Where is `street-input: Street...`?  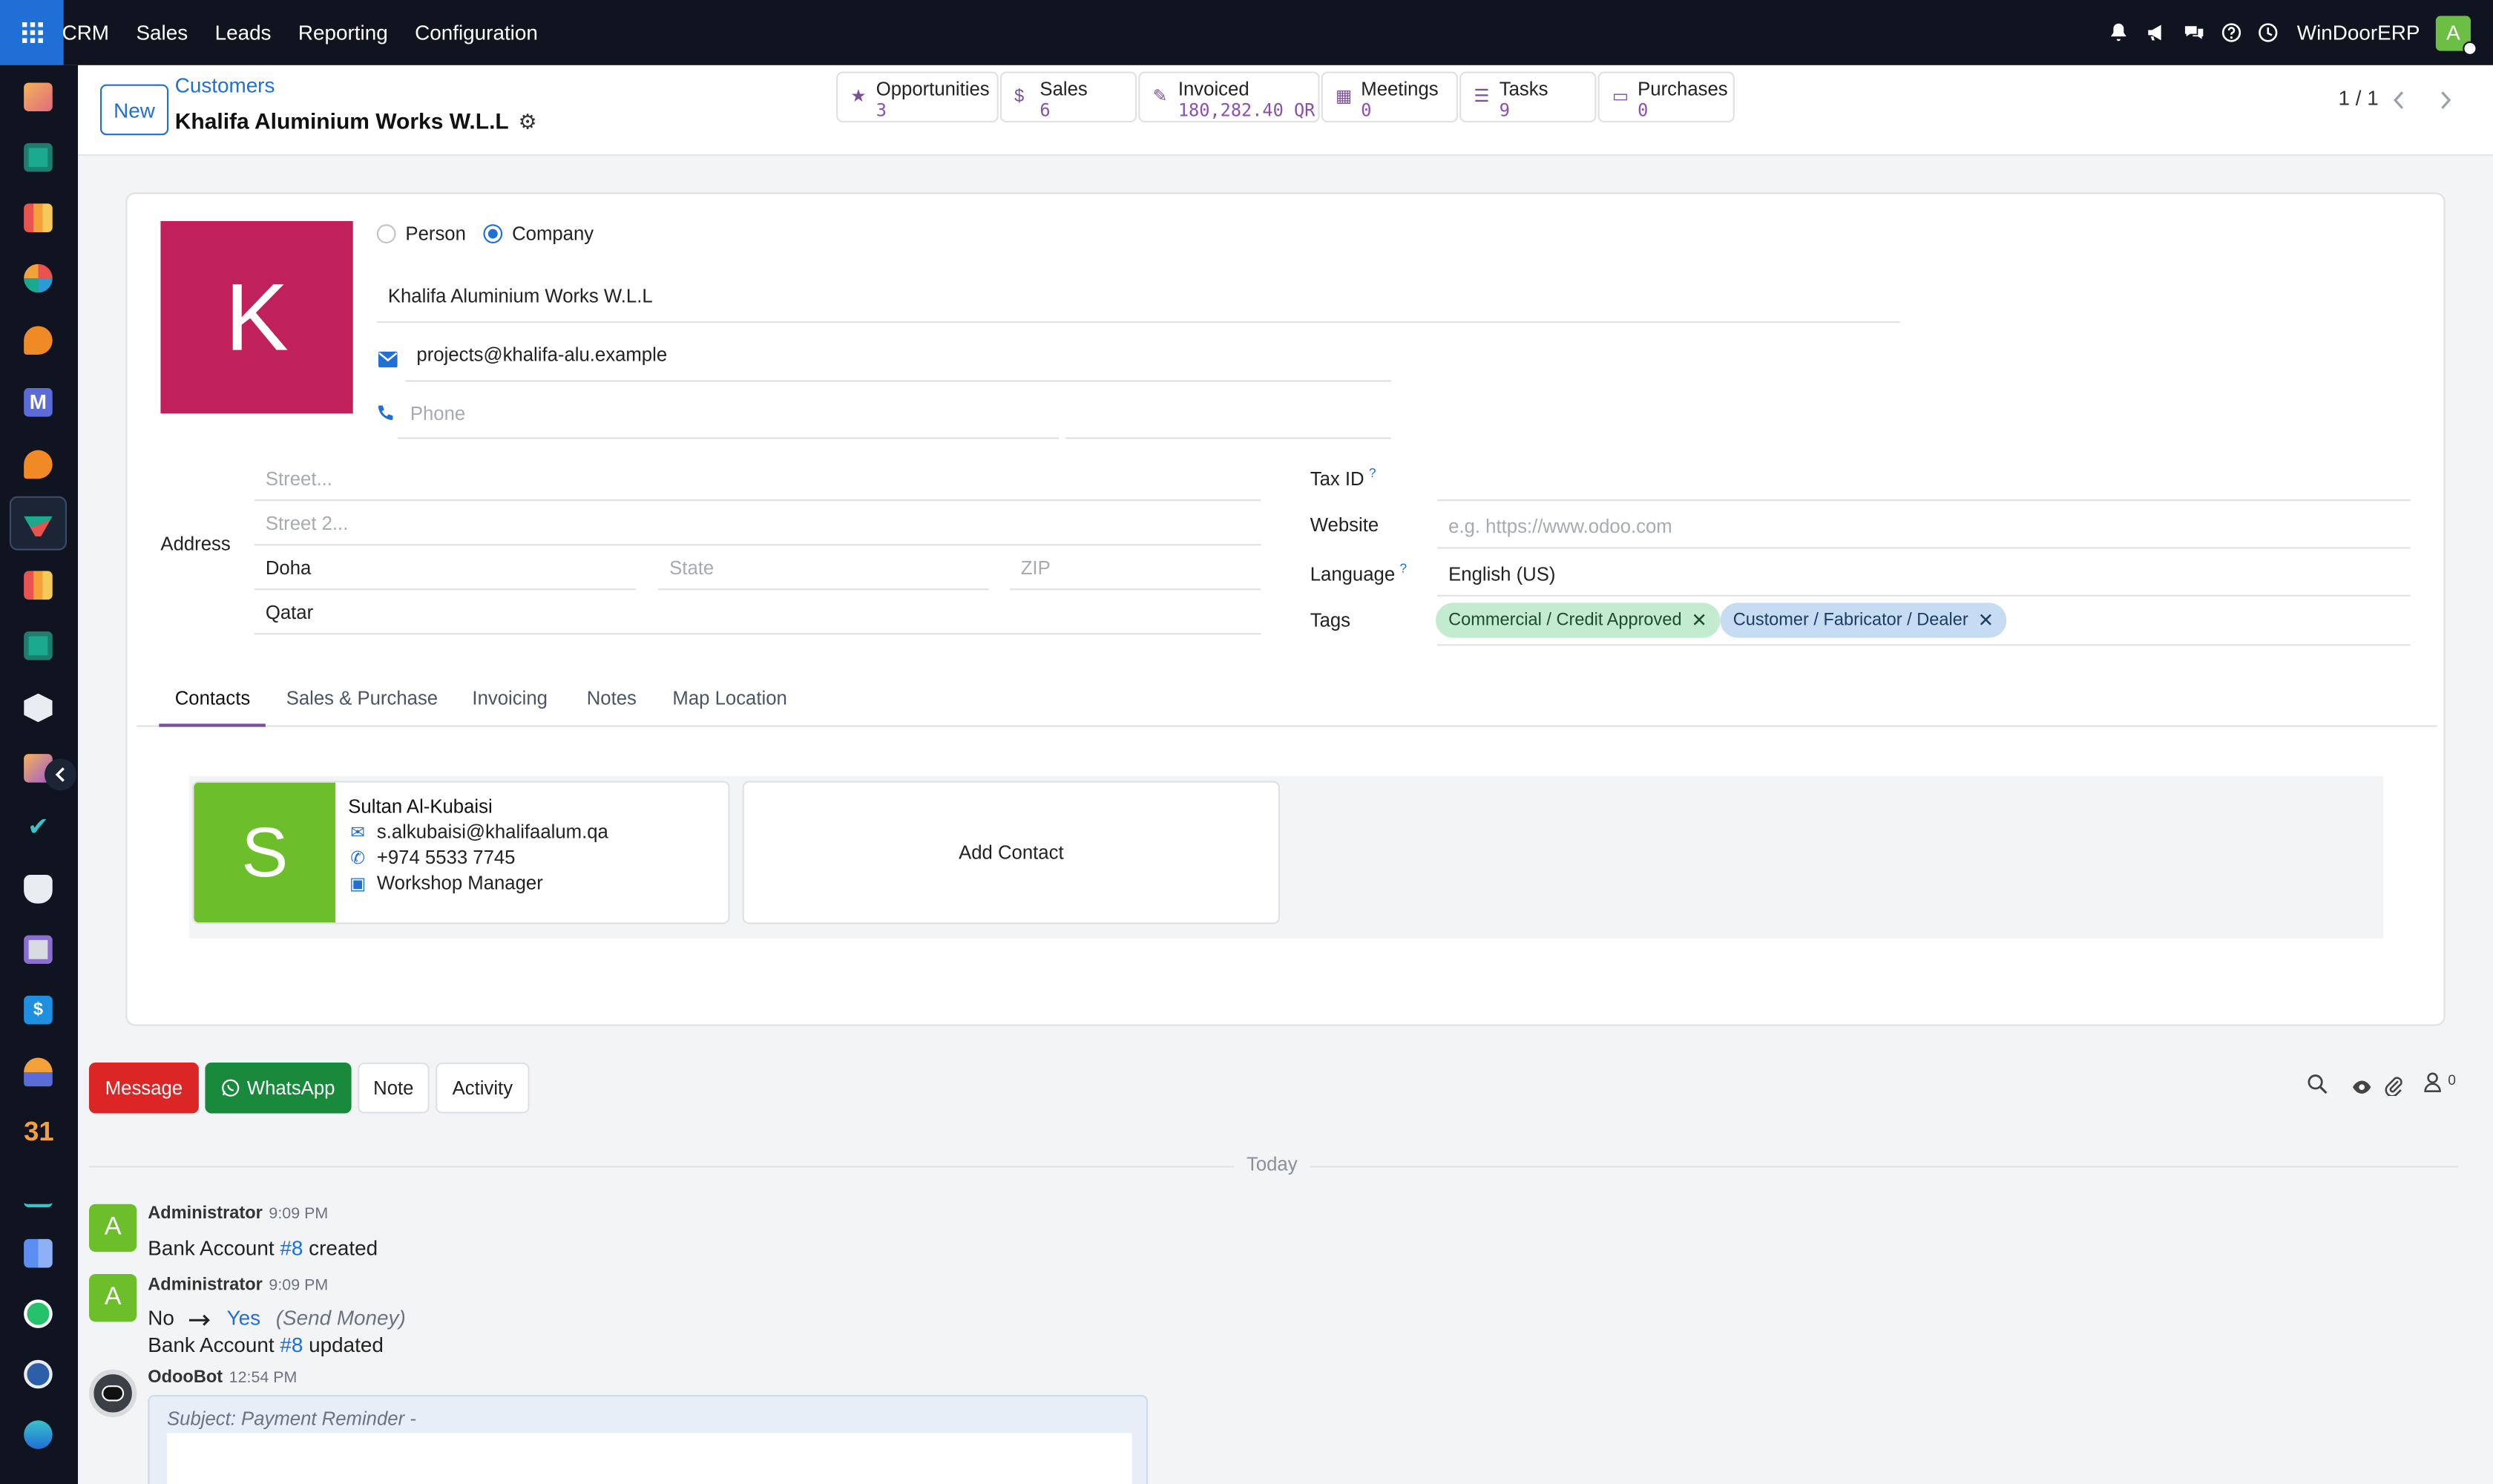
street-input: Street... is located at coordinates (757, 480).